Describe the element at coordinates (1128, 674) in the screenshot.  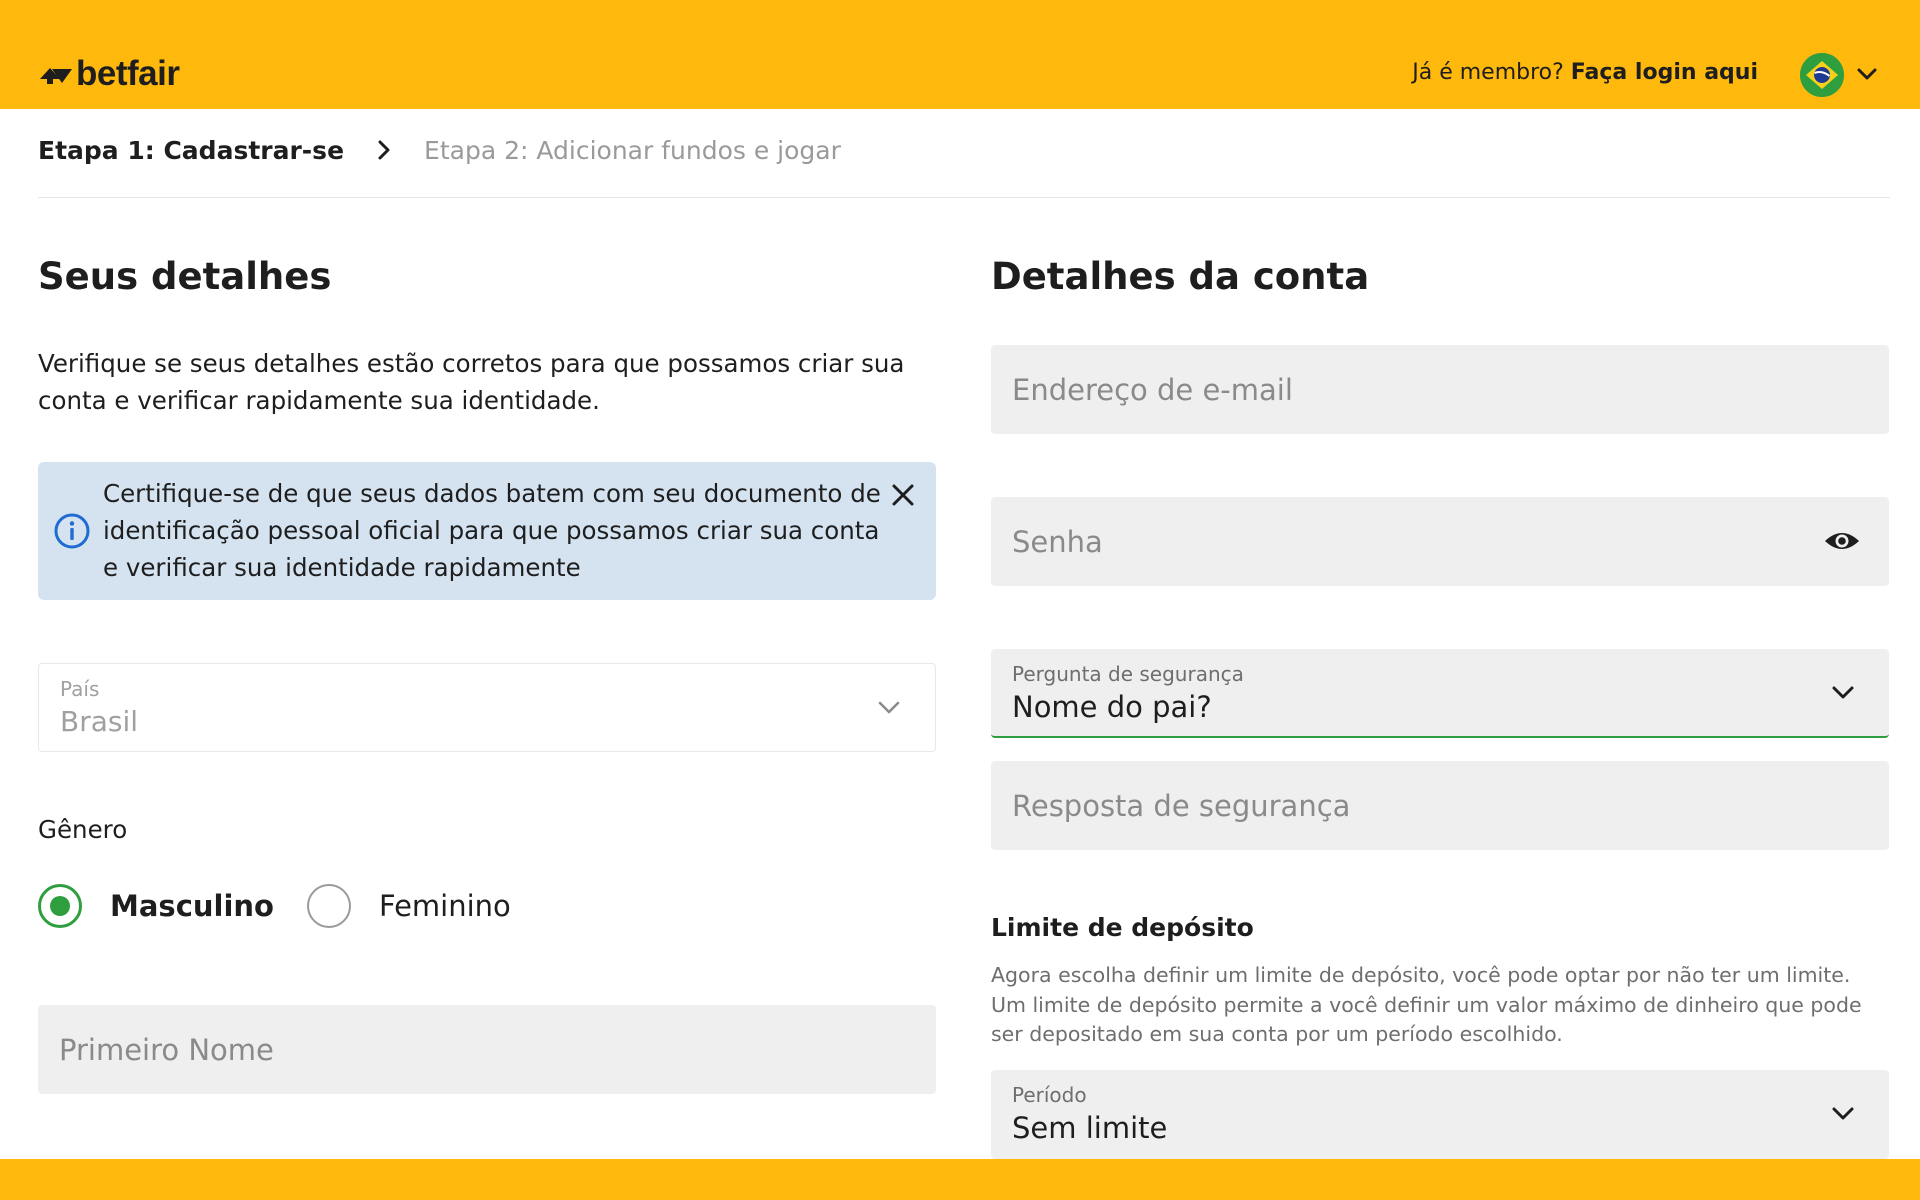
I see `security-question-label: Pergunta de segurança` at that location.